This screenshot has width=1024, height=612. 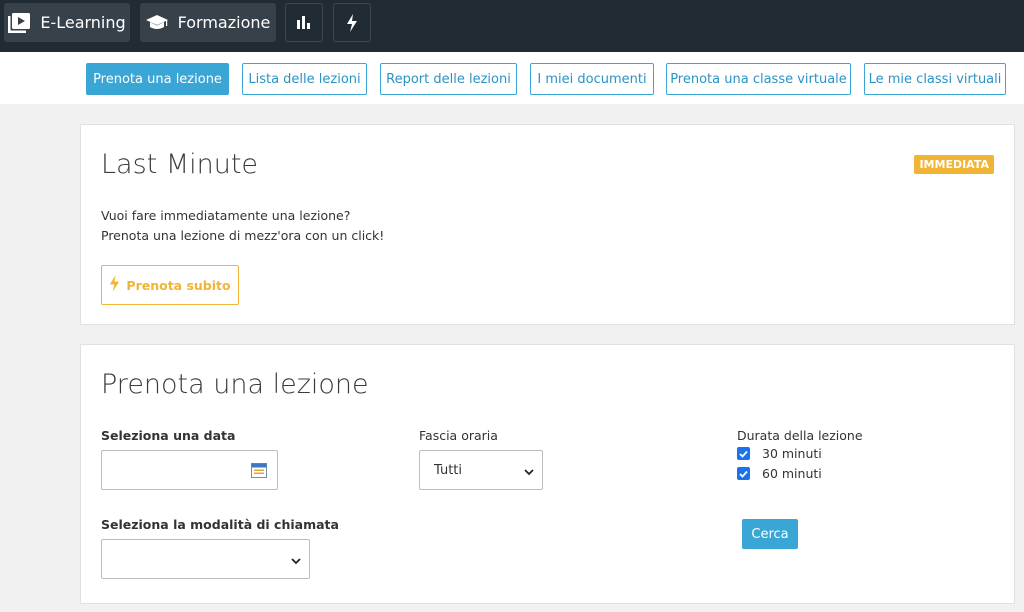 What do you see at coordinates (156, 22) in the screenshot?
I see `graduation-cap-icon` at bounding box center [156, 22].